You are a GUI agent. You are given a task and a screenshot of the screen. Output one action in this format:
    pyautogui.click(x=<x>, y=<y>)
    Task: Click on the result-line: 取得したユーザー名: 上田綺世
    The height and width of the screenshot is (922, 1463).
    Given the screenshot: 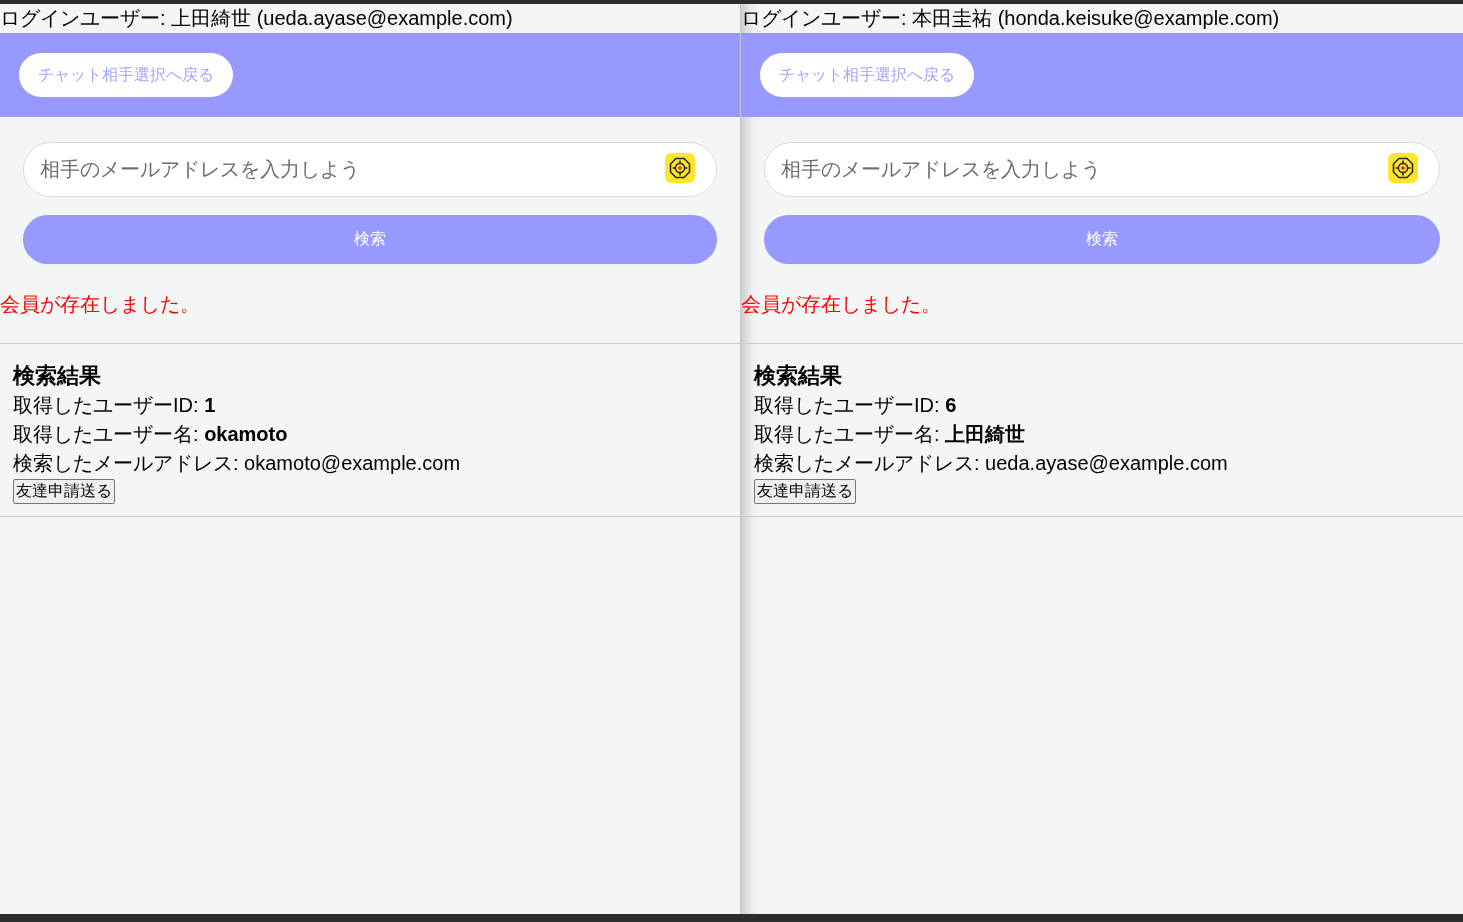 What is the action you would take?
    pyautogui.click(x=890, y=434)
    